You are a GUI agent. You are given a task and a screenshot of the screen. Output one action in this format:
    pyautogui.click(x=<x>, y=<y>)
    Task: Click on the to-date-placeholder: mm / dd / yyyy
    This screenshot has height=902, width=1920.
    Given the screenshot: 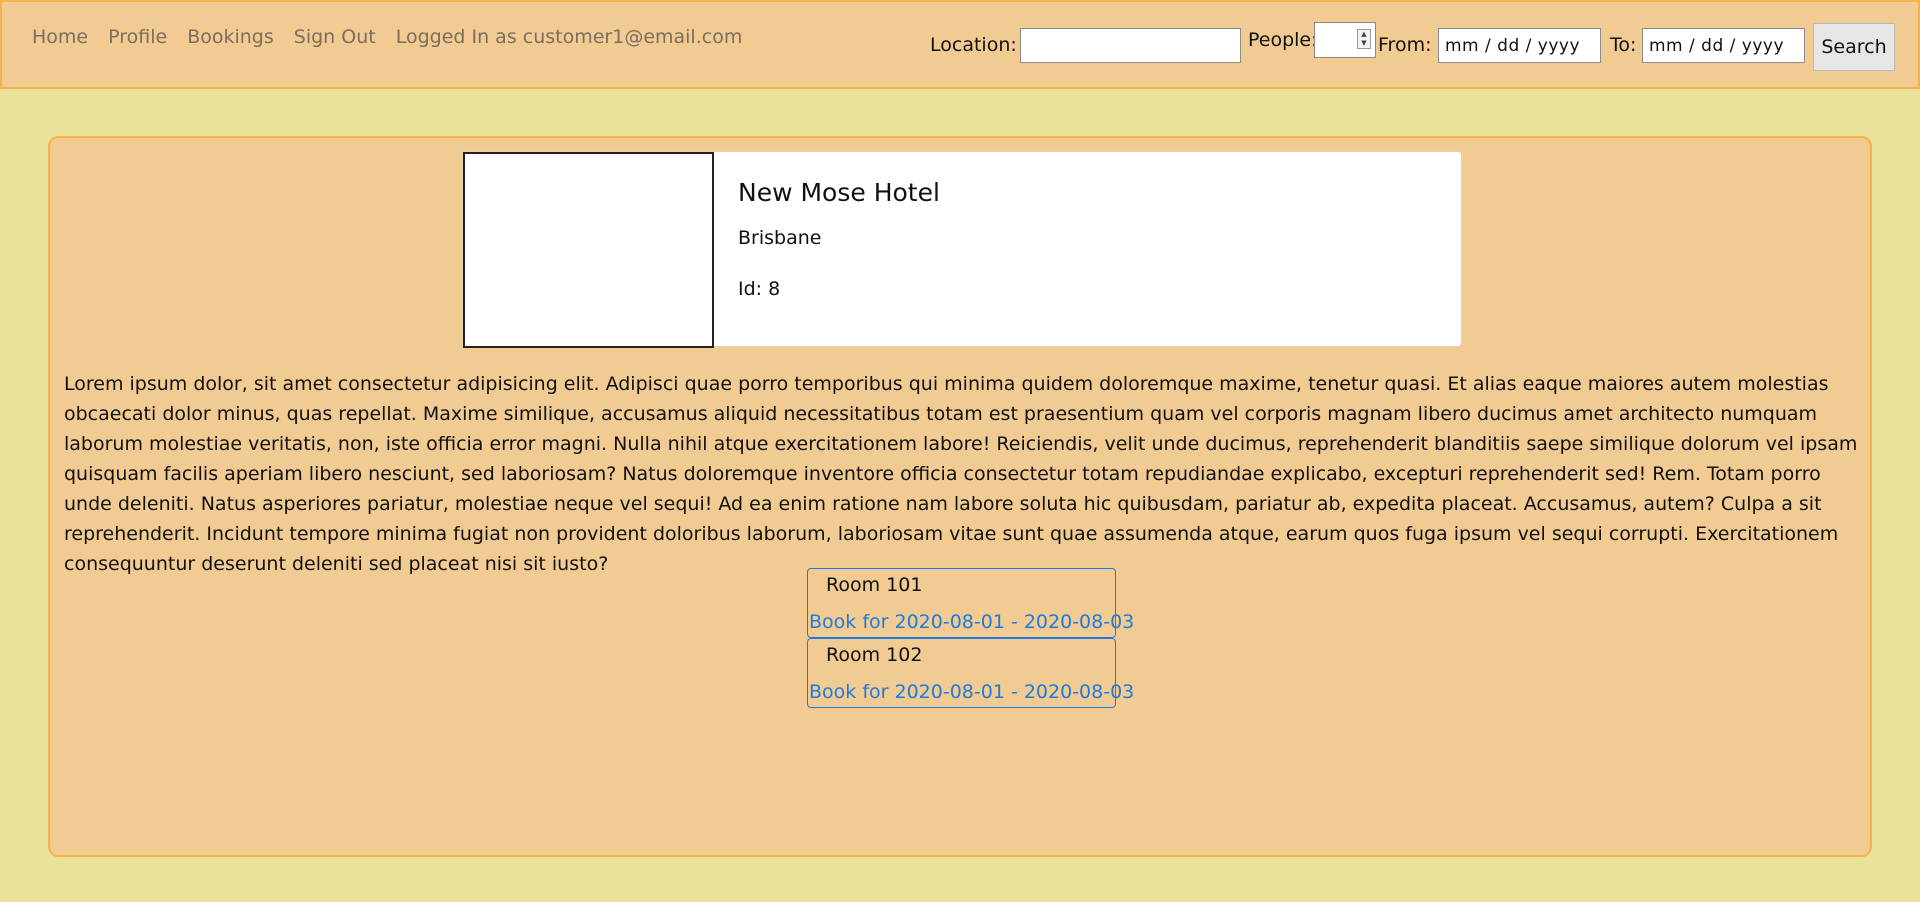 What is the action you would take?
    pyautogui.click(x=1717, y=45)
    